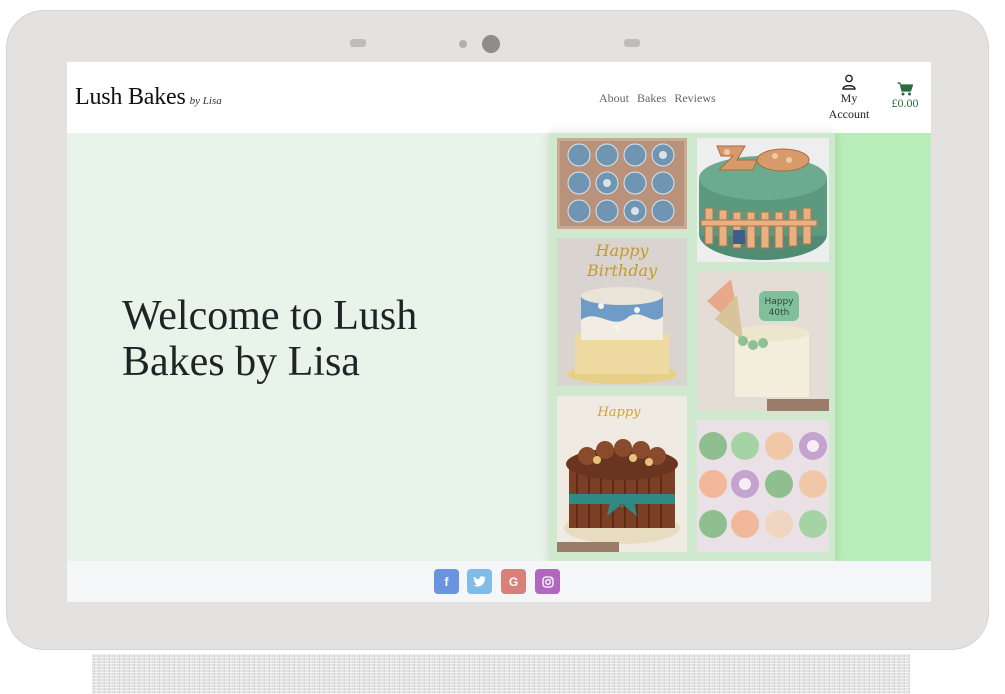 This screenshot has width=1005, height=694. I want to click on nav-links: About Bakes Reviews, so click(657, 98).